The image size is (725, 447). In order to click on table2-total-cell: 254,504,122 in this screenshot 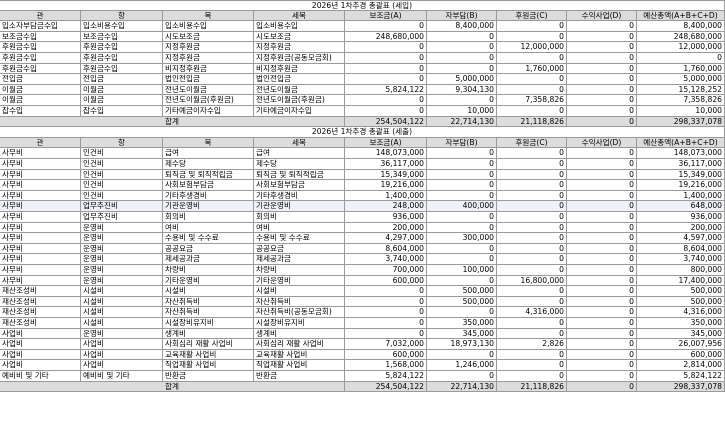, I will do `click(386, 387)`.